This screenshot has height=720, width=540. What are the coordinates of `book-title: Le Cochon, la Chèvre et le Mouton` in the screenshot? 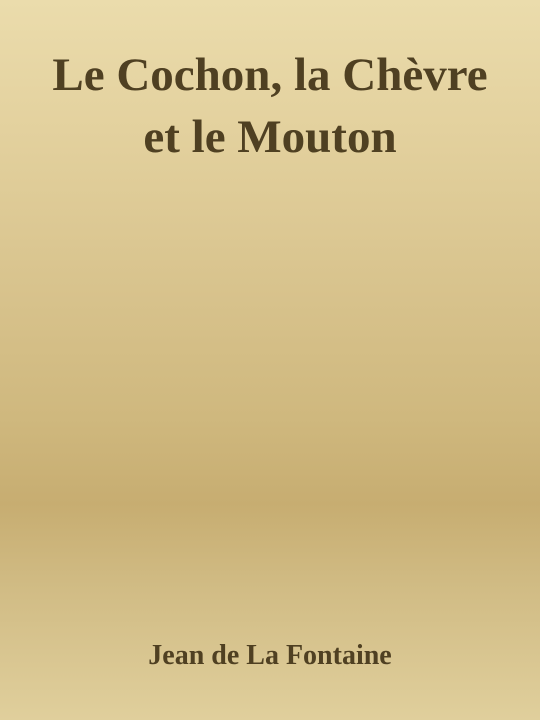 It's located at (270, 106).